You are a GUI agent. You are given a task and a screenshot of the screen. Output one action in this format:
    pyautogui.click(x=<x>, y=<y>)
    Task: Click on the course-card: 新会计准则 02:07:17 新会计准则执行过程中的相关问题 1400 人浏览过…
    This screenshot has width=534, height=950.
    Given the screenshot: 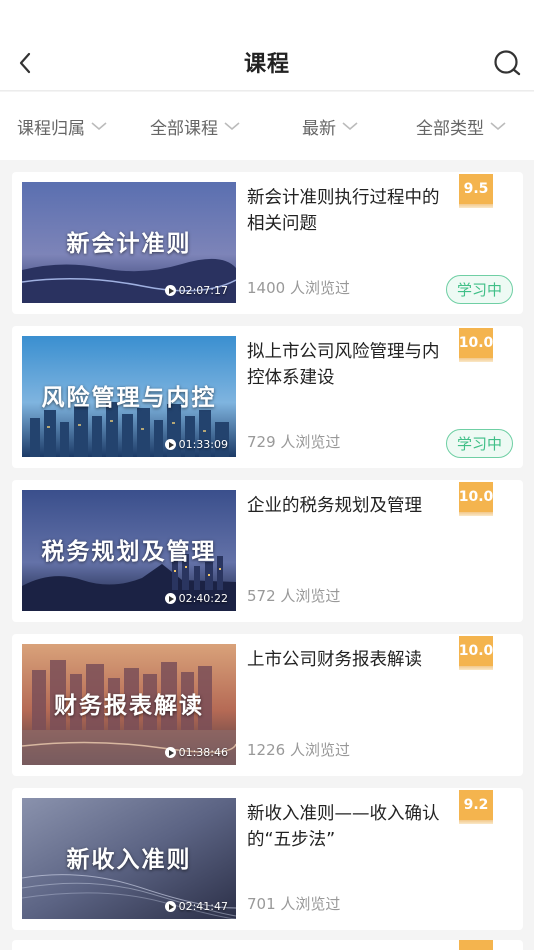 What is the action you would take?
    pyautogui.click(x=267, y=243)
    